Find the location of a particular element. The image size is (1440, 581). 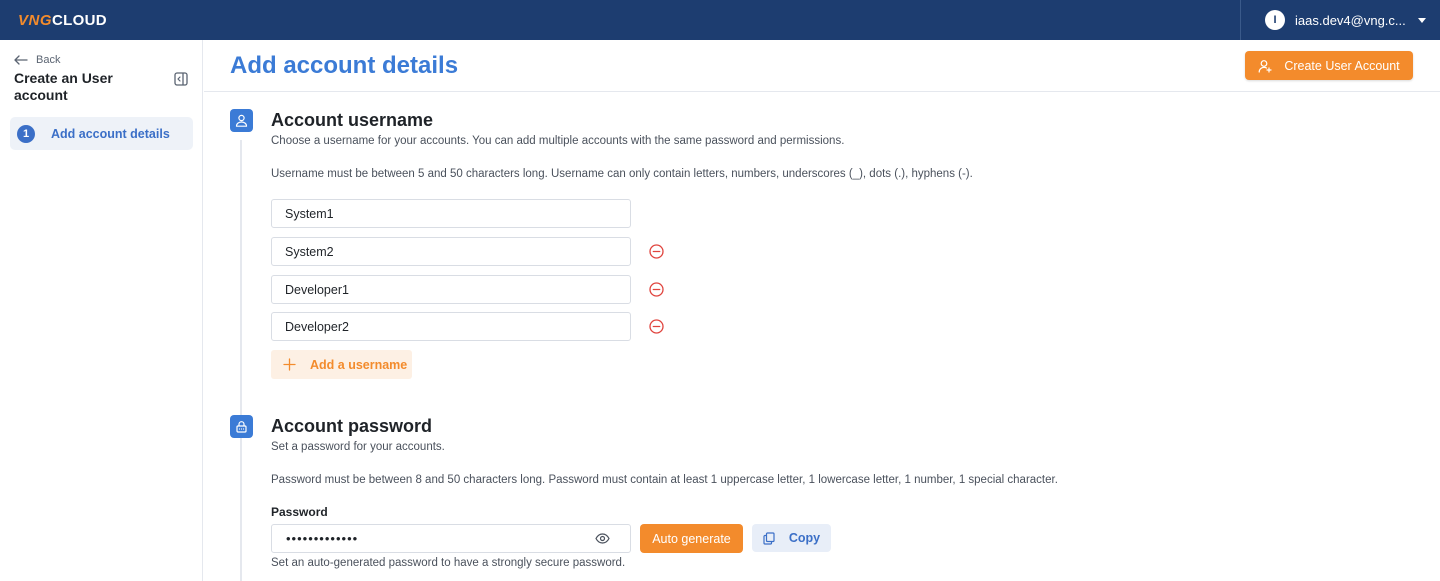

add-user-icon is located at coordinates (1265, 66).